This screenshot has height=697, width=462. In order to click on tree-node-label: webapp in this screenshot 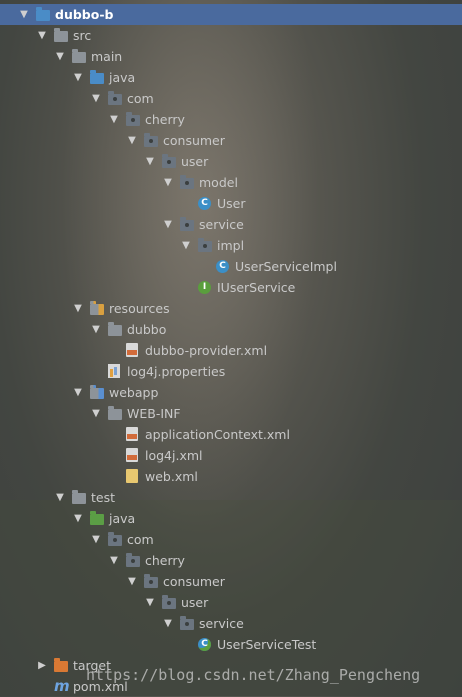, I will do `click(134, 392)`.